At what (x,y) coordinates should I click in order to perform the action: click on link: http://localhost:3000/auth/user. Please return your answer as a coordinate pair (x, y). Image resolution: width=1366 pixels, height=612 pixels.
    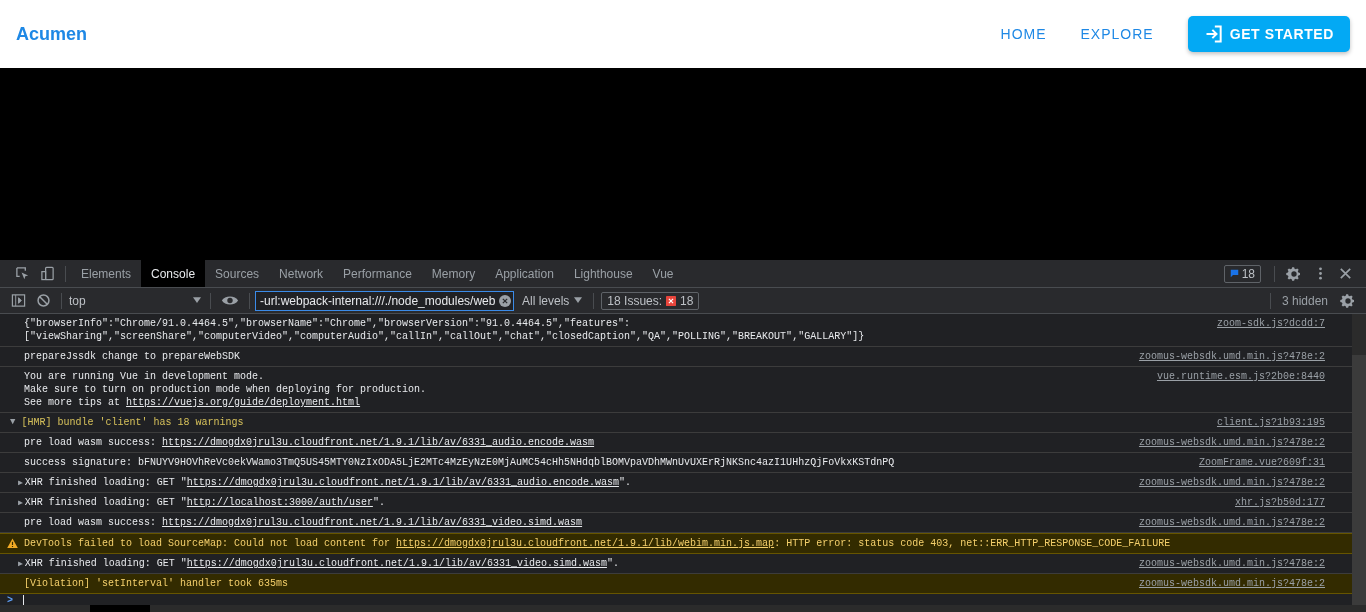
    Looking at the image, I should click on (279, 502).